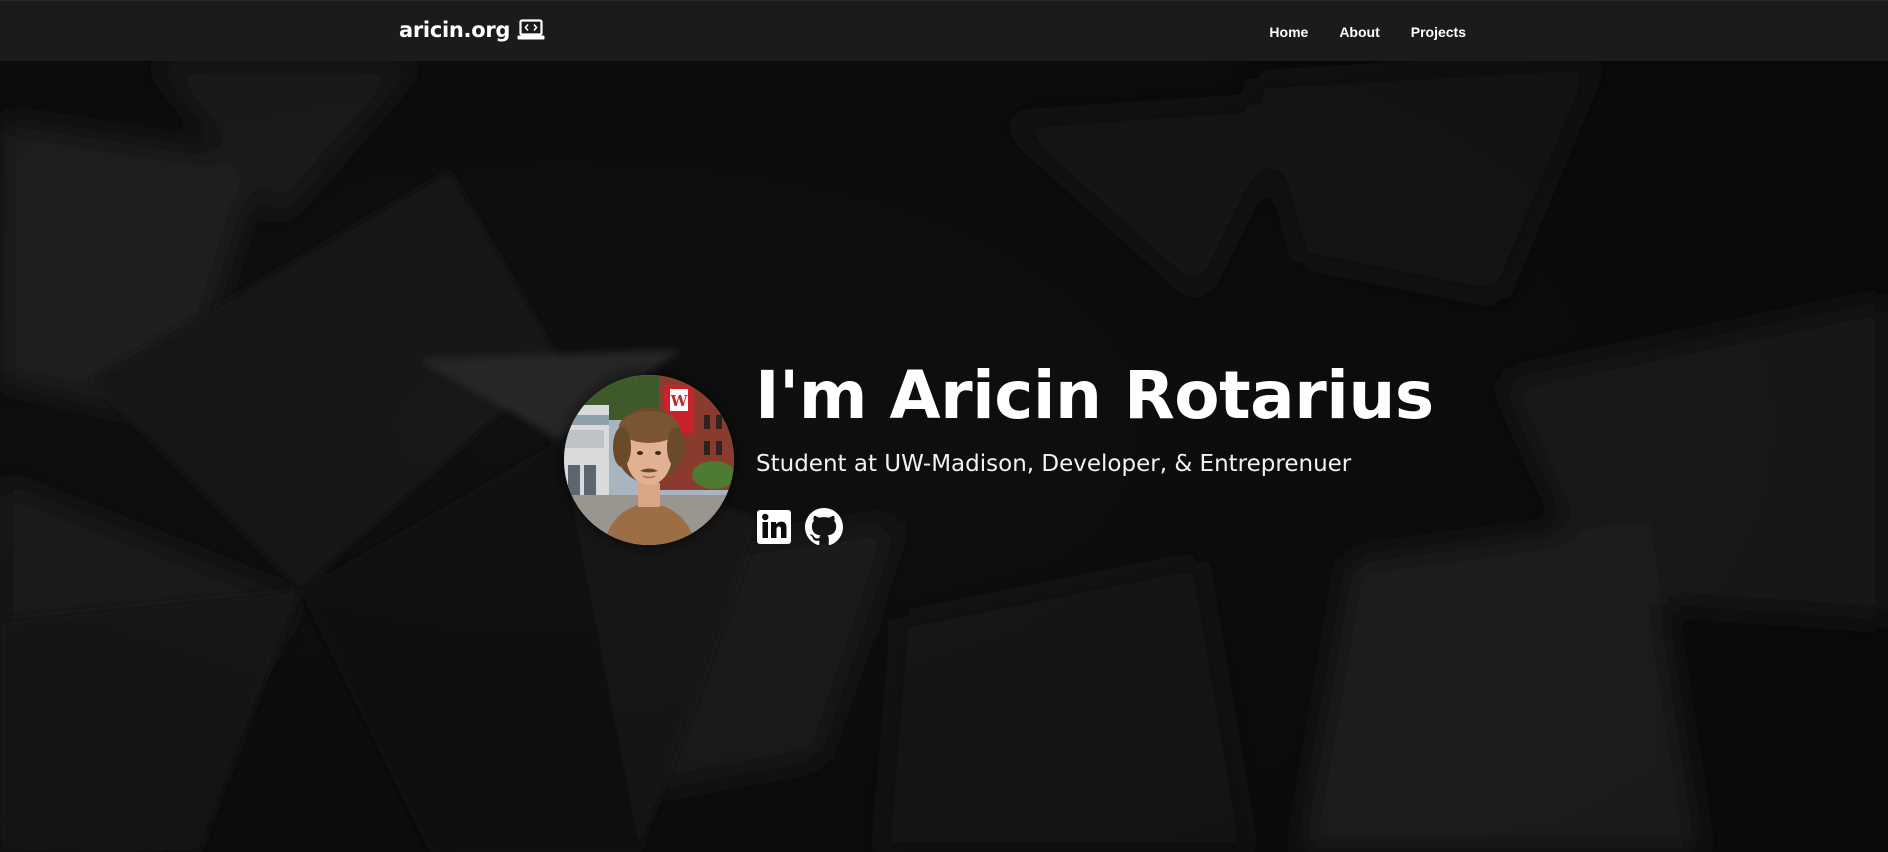 The width and height of the screenshot is (1888, 852). I want to click on linkedin-icon, so click(774, 527).